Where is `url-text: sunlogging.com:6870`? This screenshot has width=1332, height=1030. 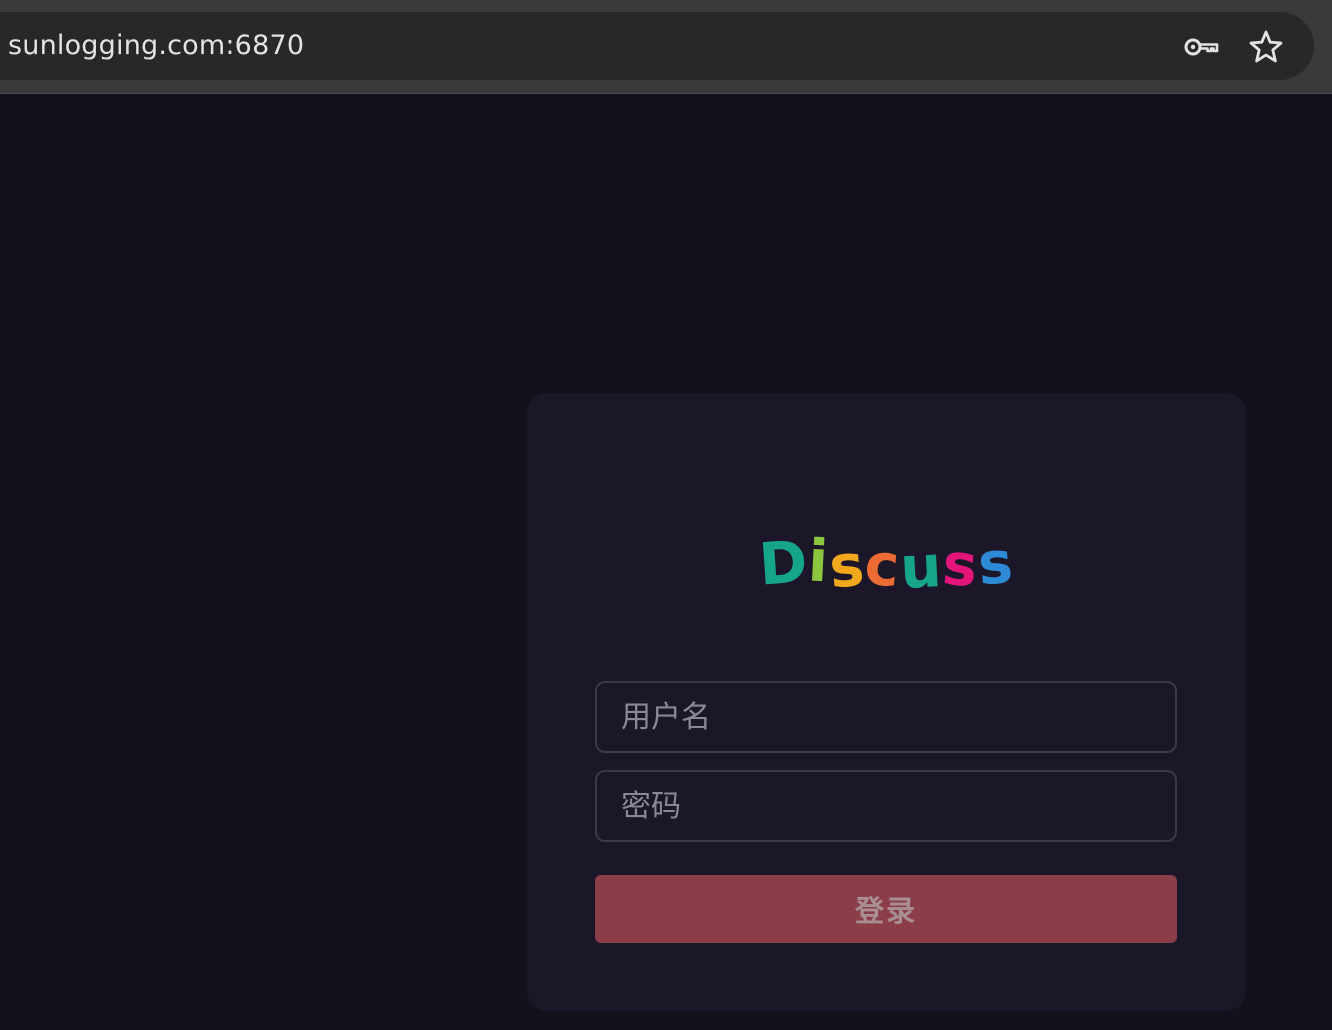
url-text: sunlogging.com:6870 is located at coordinates (156, 46).